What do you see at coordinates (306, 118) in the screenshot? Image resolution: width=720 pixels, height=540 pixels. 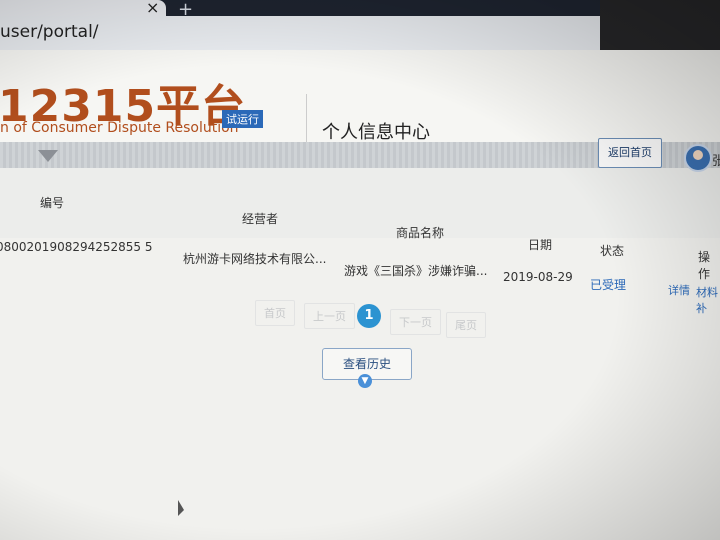 I see `header-divider` at bounding box center [306, 118].